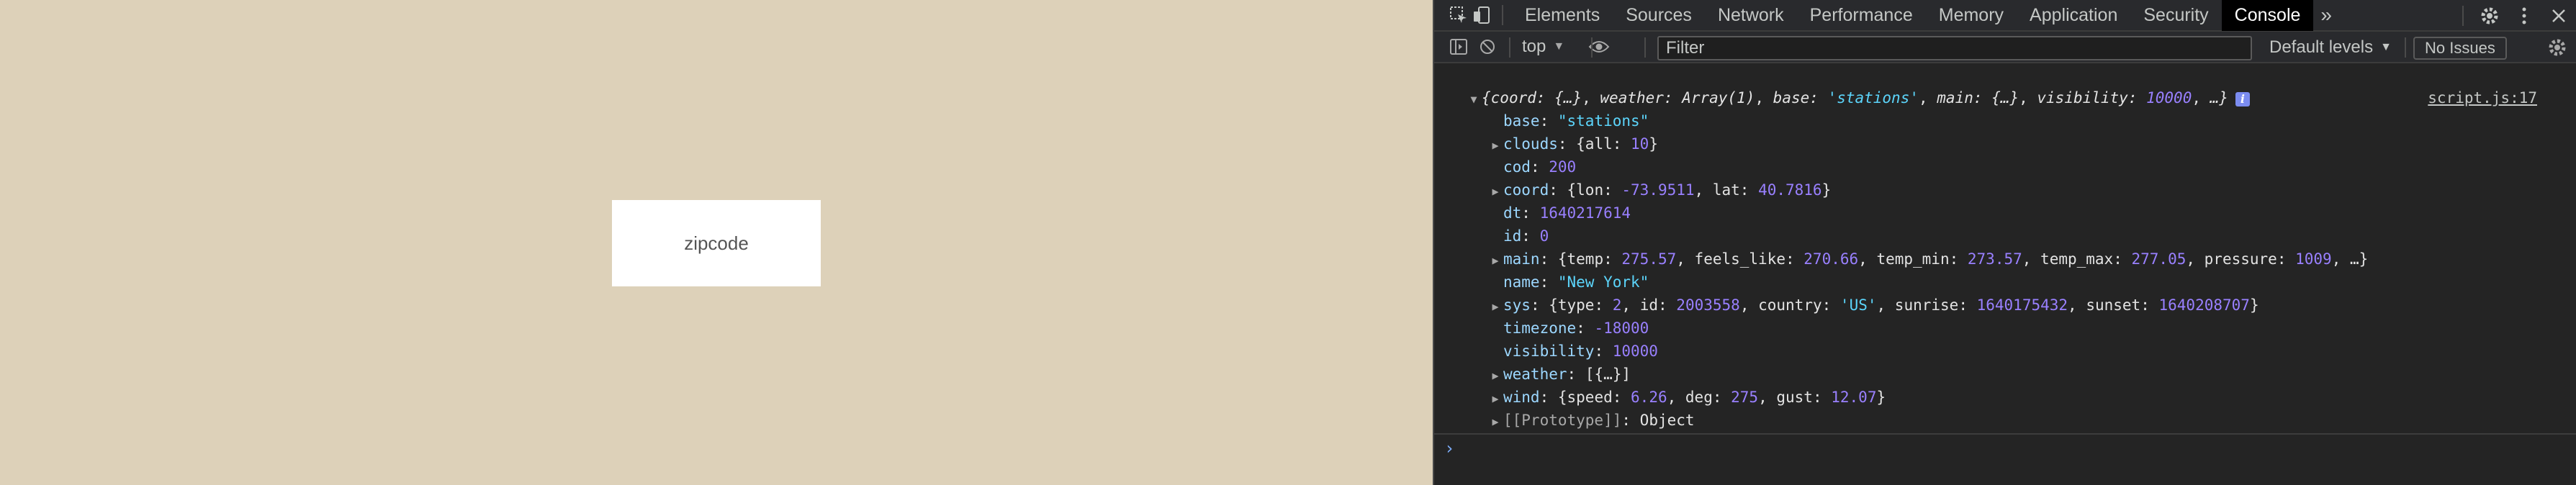 The height and width of the screenshot is (485, 2576). What do you see at coordinates (1576, 328) in the screenshot?
I see `prop-timezone: timezone: -18000` at bounding box center [1576, 328].